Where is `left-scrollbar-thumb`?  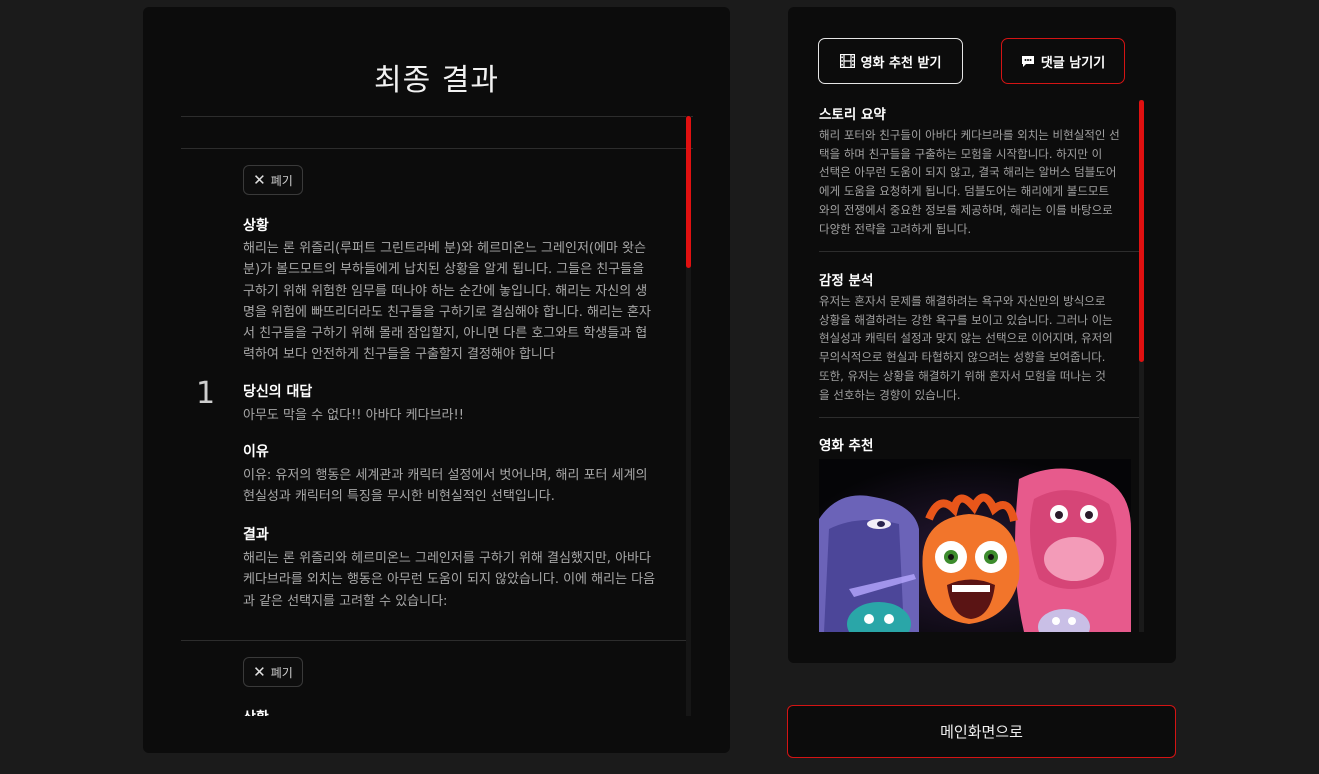 left-scrollbar-thumb is located at coordinates (688, 192).